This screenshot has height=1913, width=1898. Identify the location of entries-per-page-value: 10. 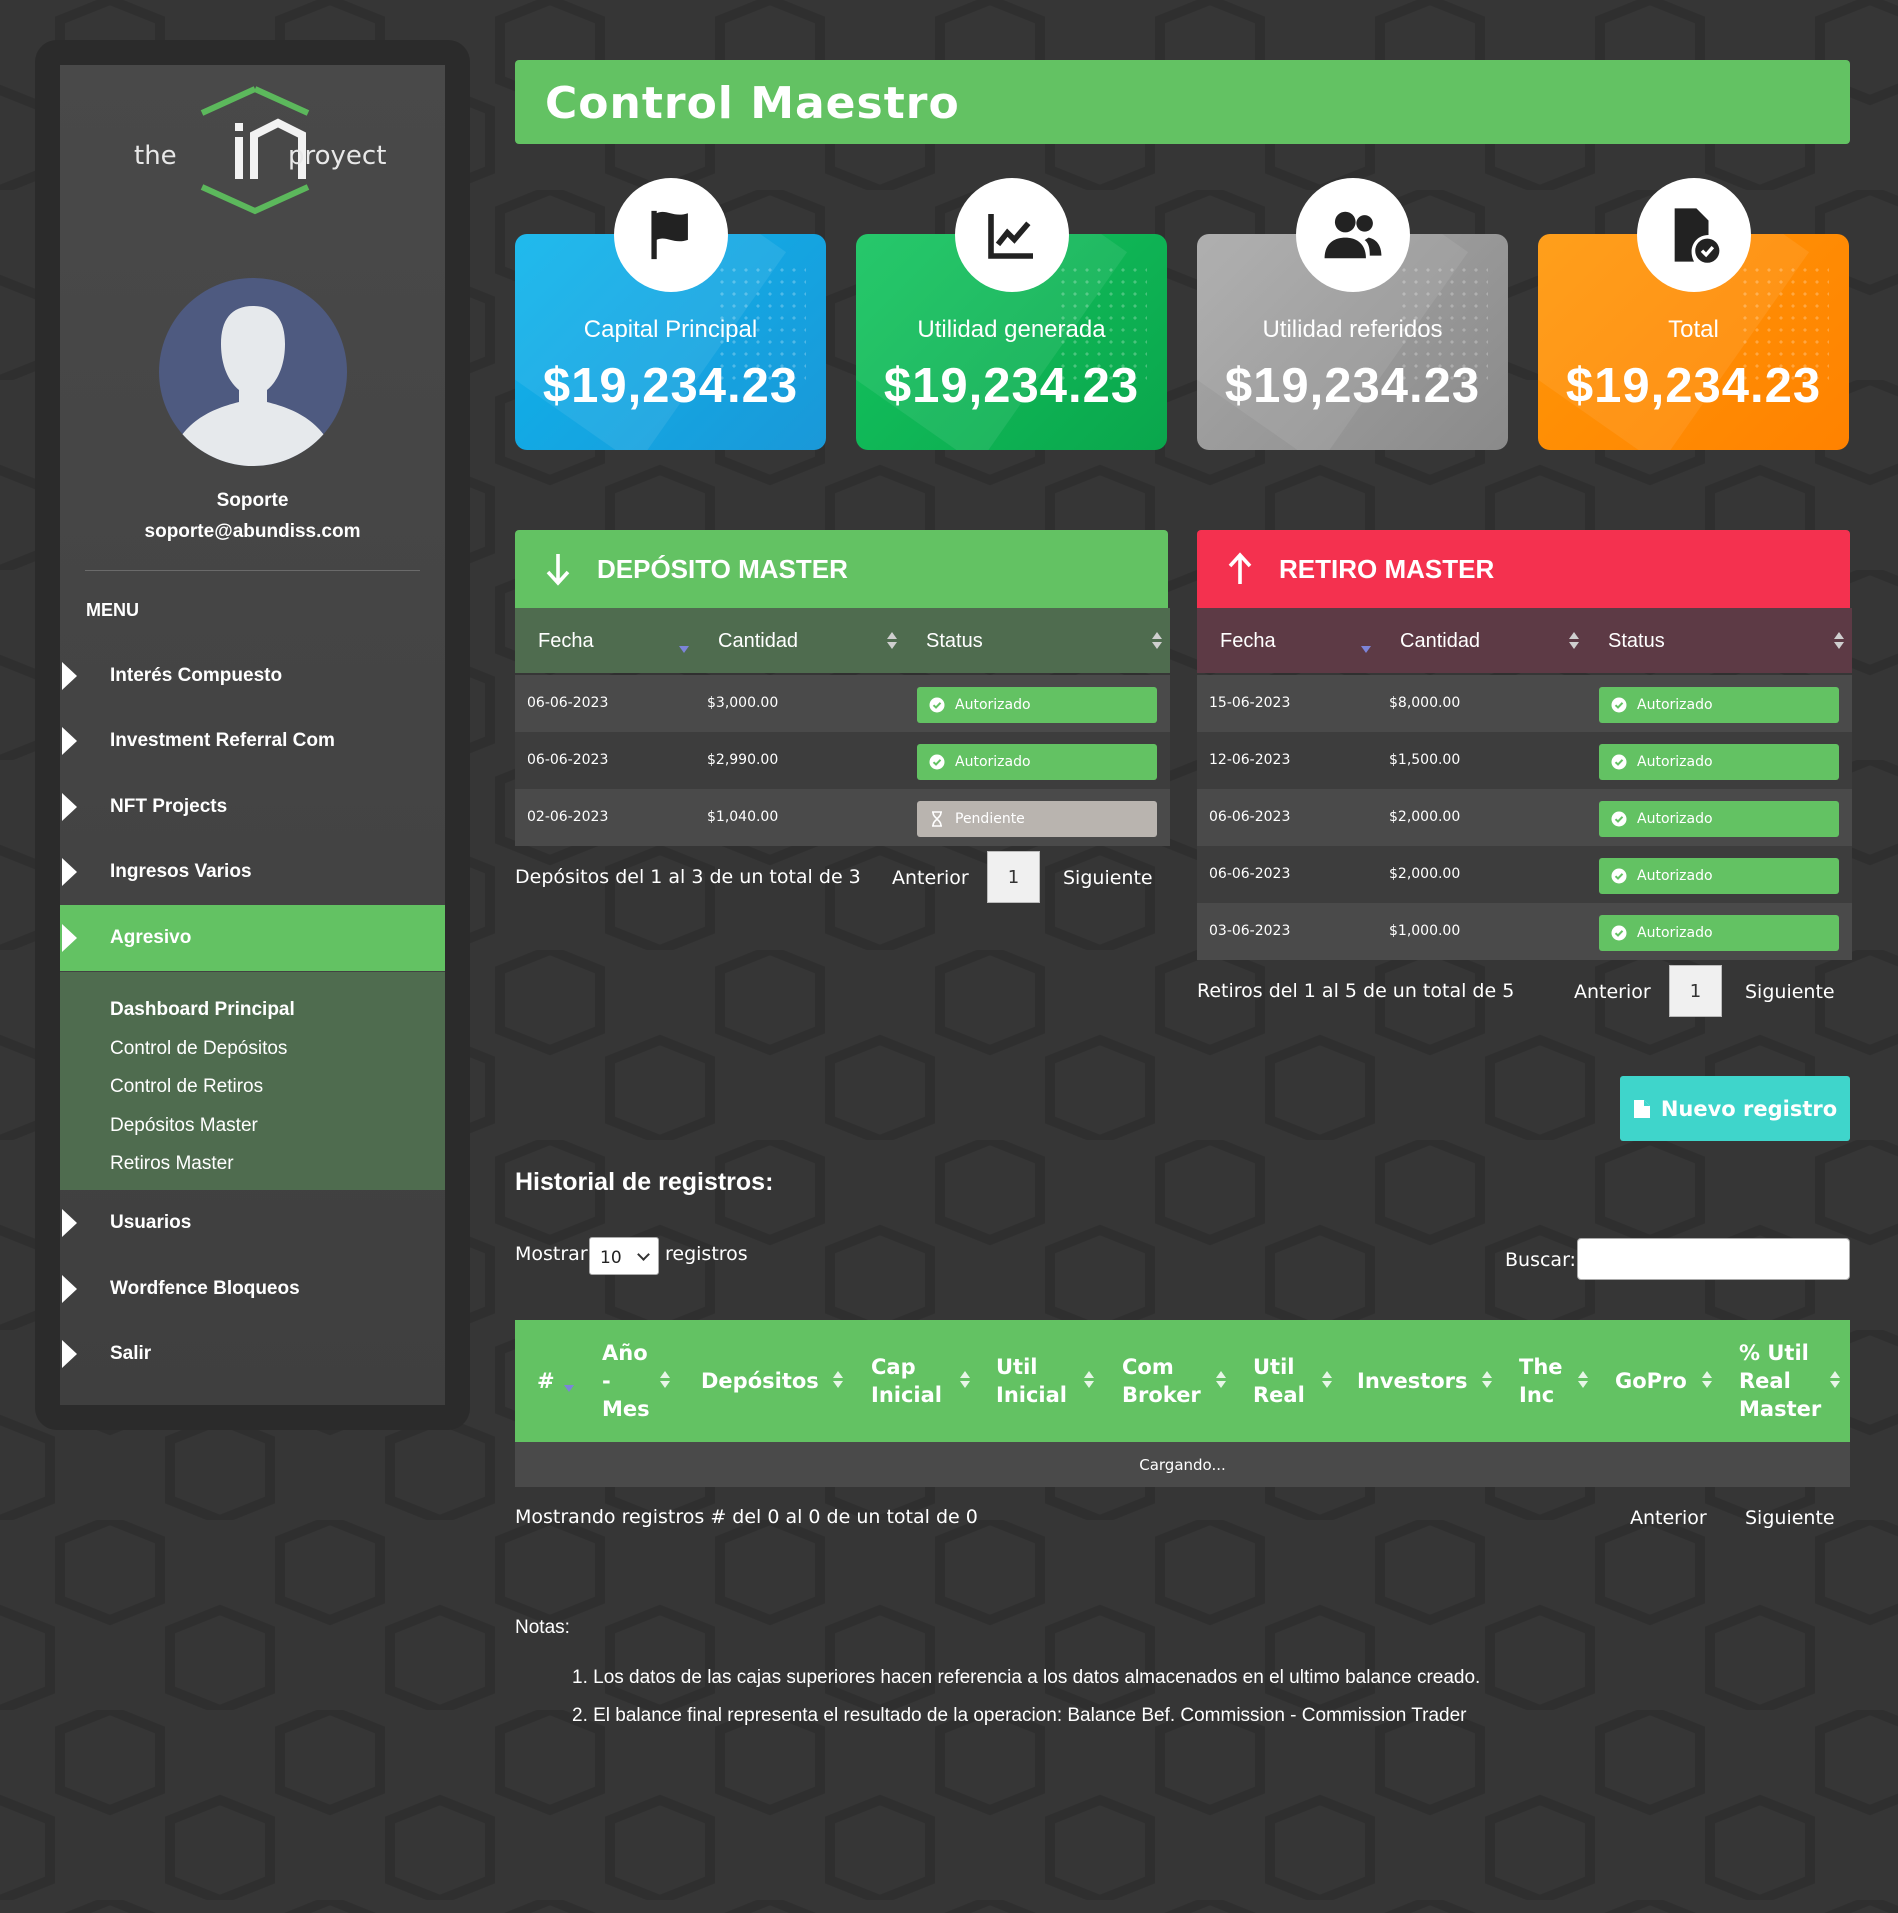
(611, 1258).